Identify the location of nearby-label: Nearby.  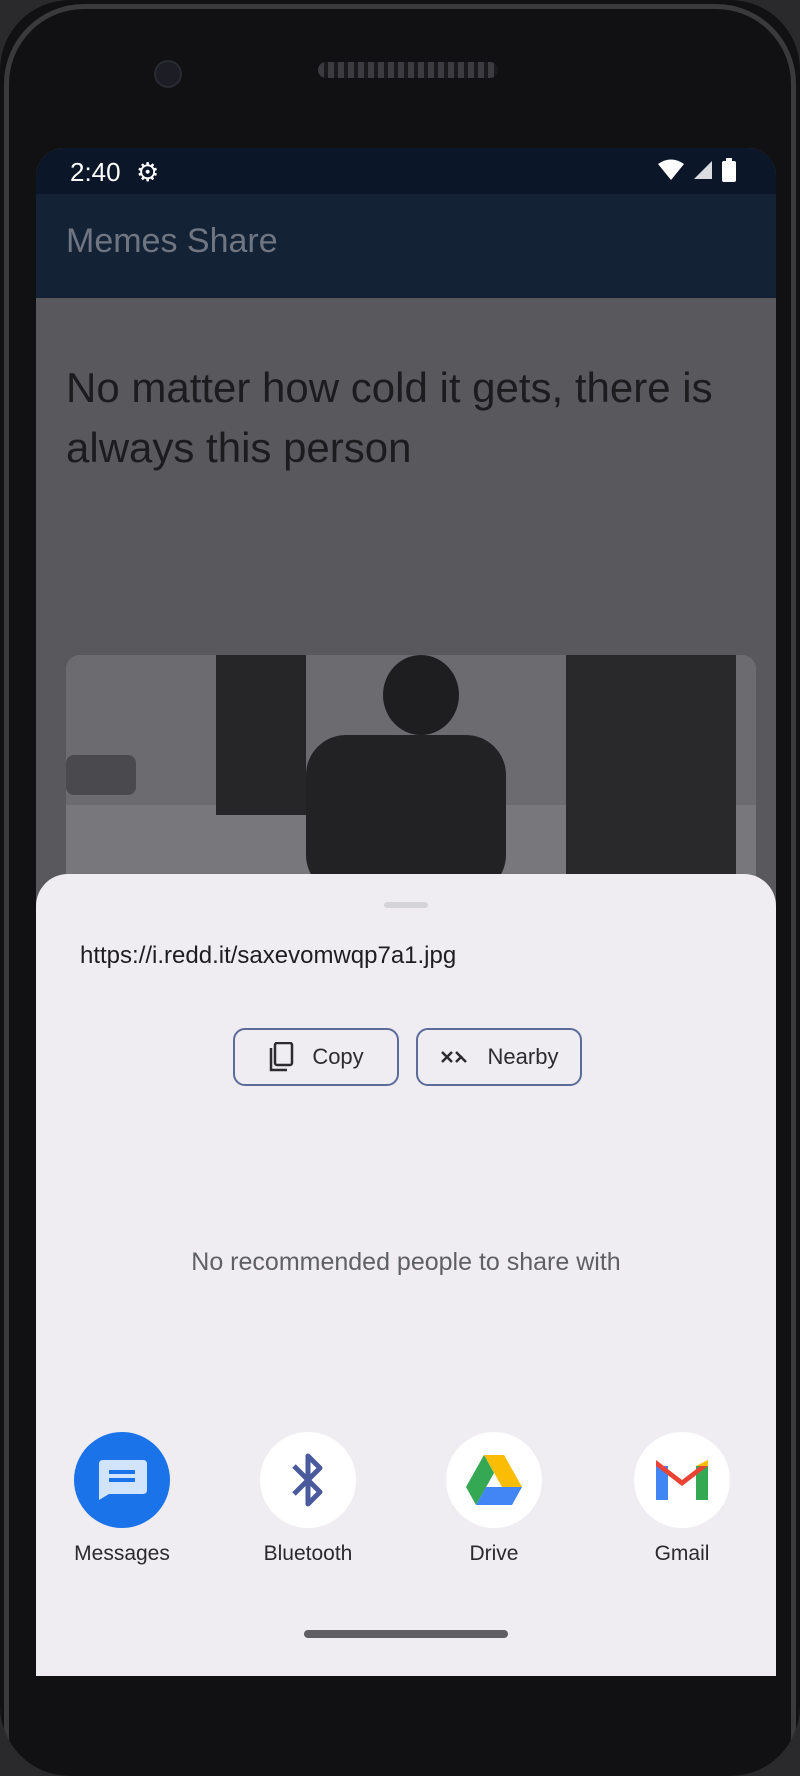
(523, 1056).